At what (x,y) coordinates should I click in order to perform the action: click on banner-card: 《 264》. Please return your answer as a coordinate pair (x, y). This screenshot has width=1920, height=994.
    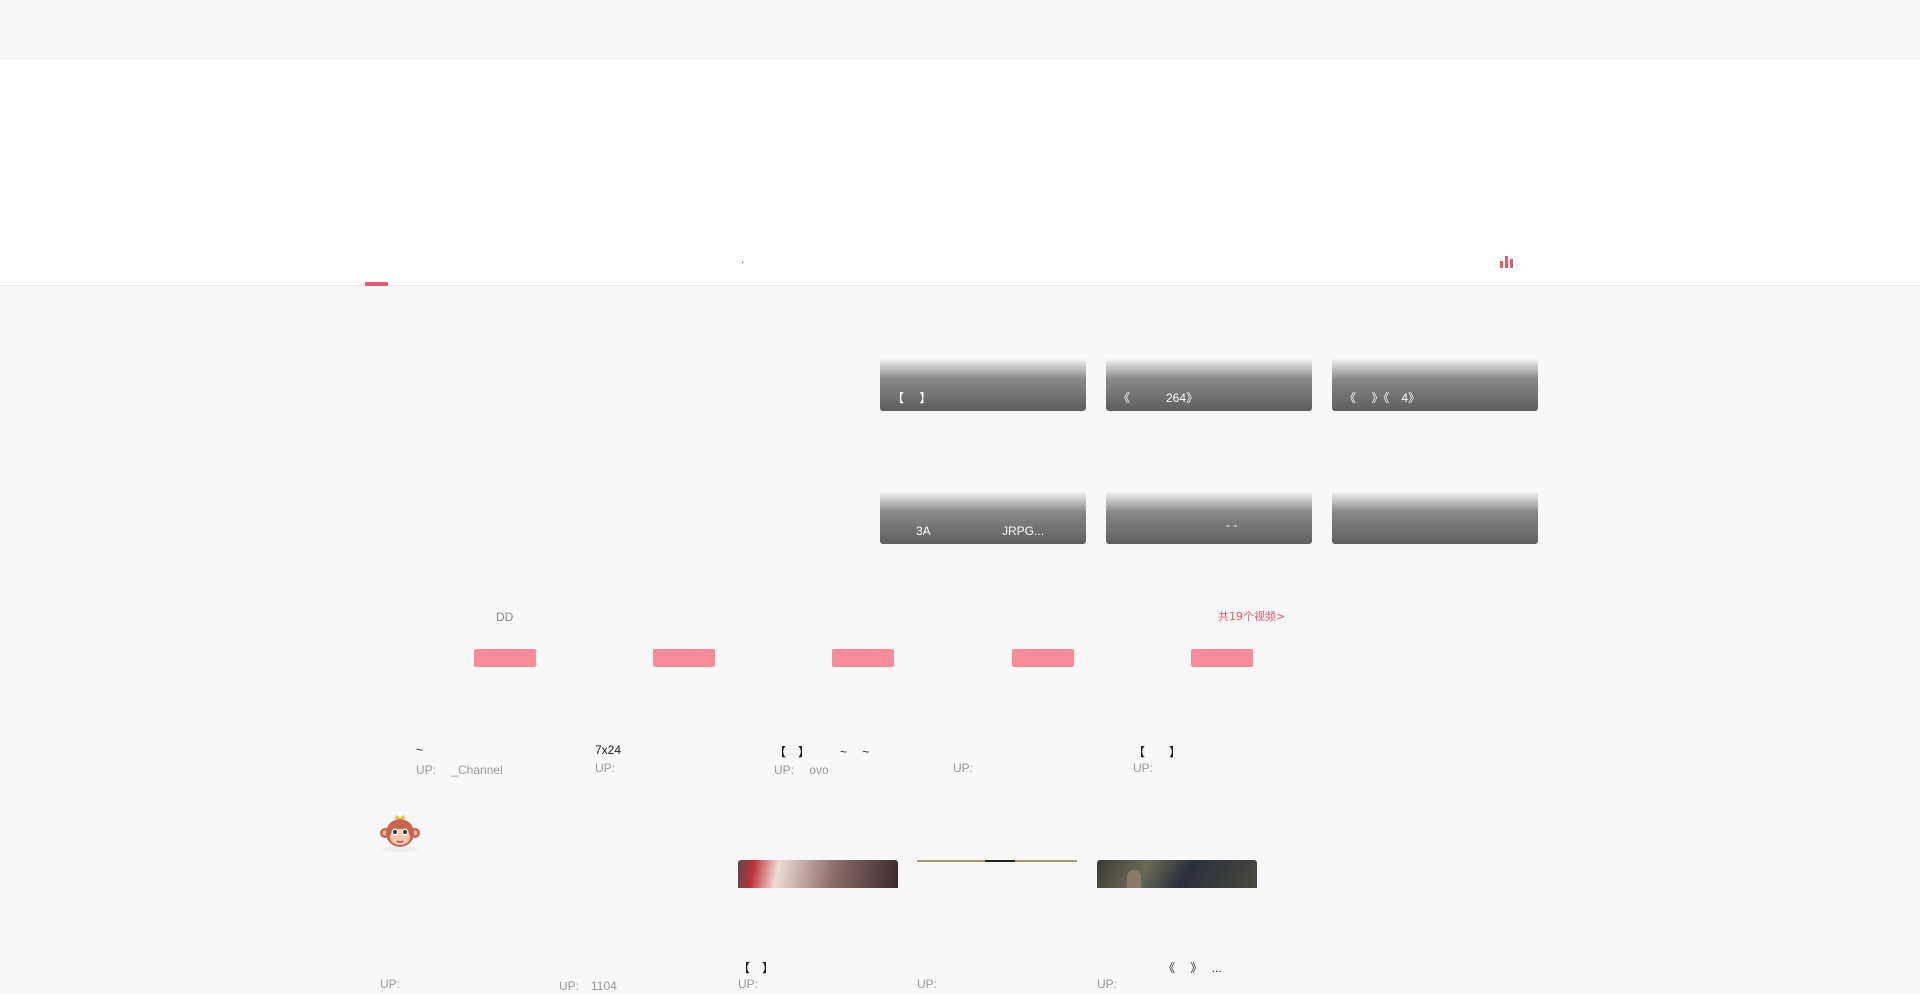
    Looking at the image, I should click on (1209, 384).